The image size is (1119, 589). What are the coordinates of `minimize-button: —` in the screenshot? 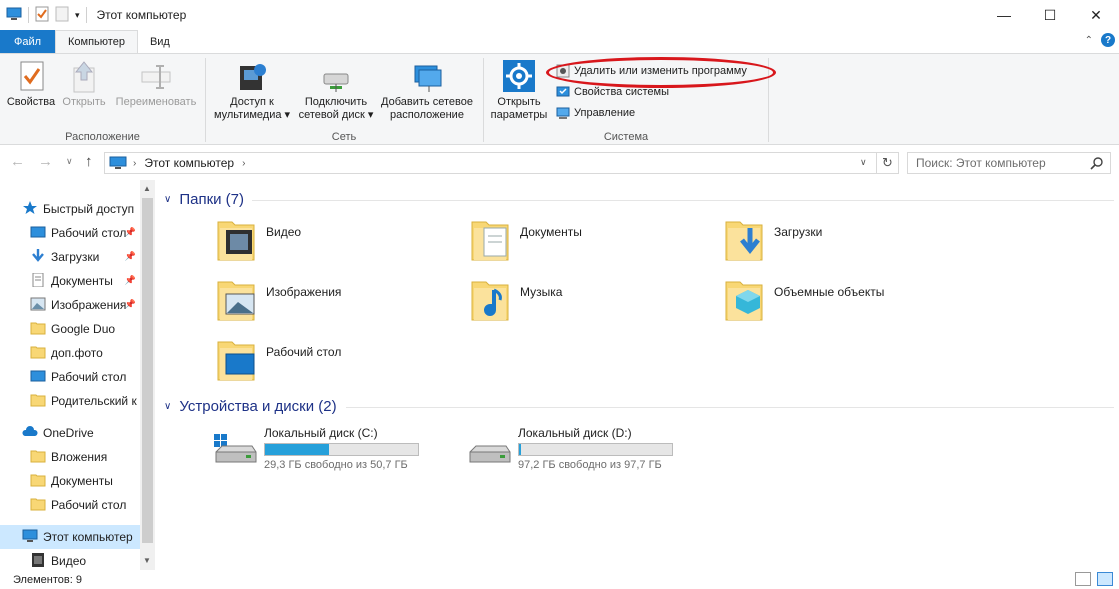 It's located at (1004, 15).